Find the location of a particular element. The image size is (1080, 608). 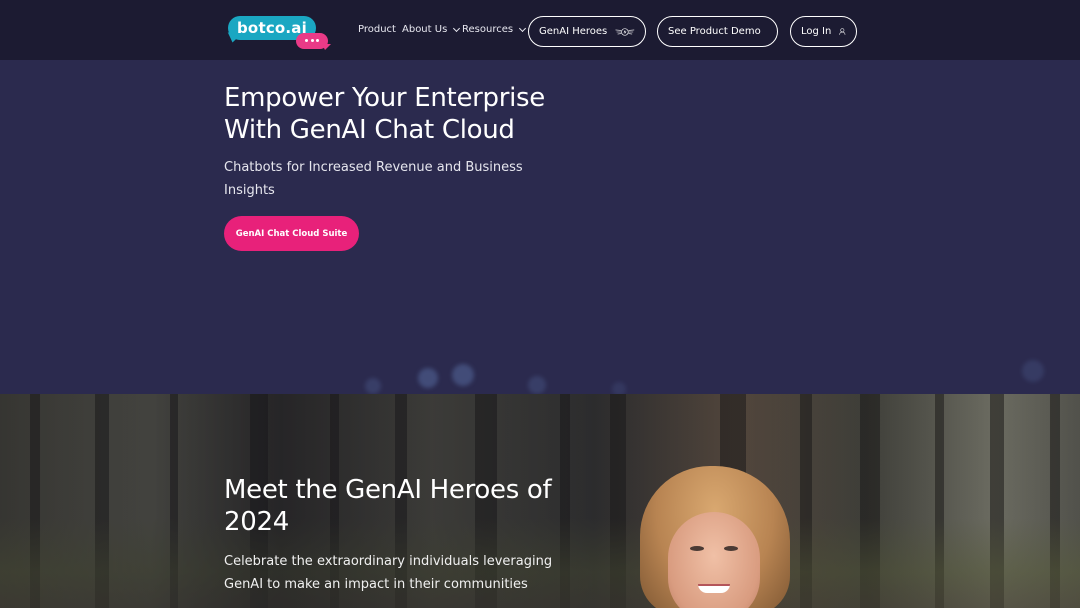

logo-dots-tail is located at coordinates (326, 47).